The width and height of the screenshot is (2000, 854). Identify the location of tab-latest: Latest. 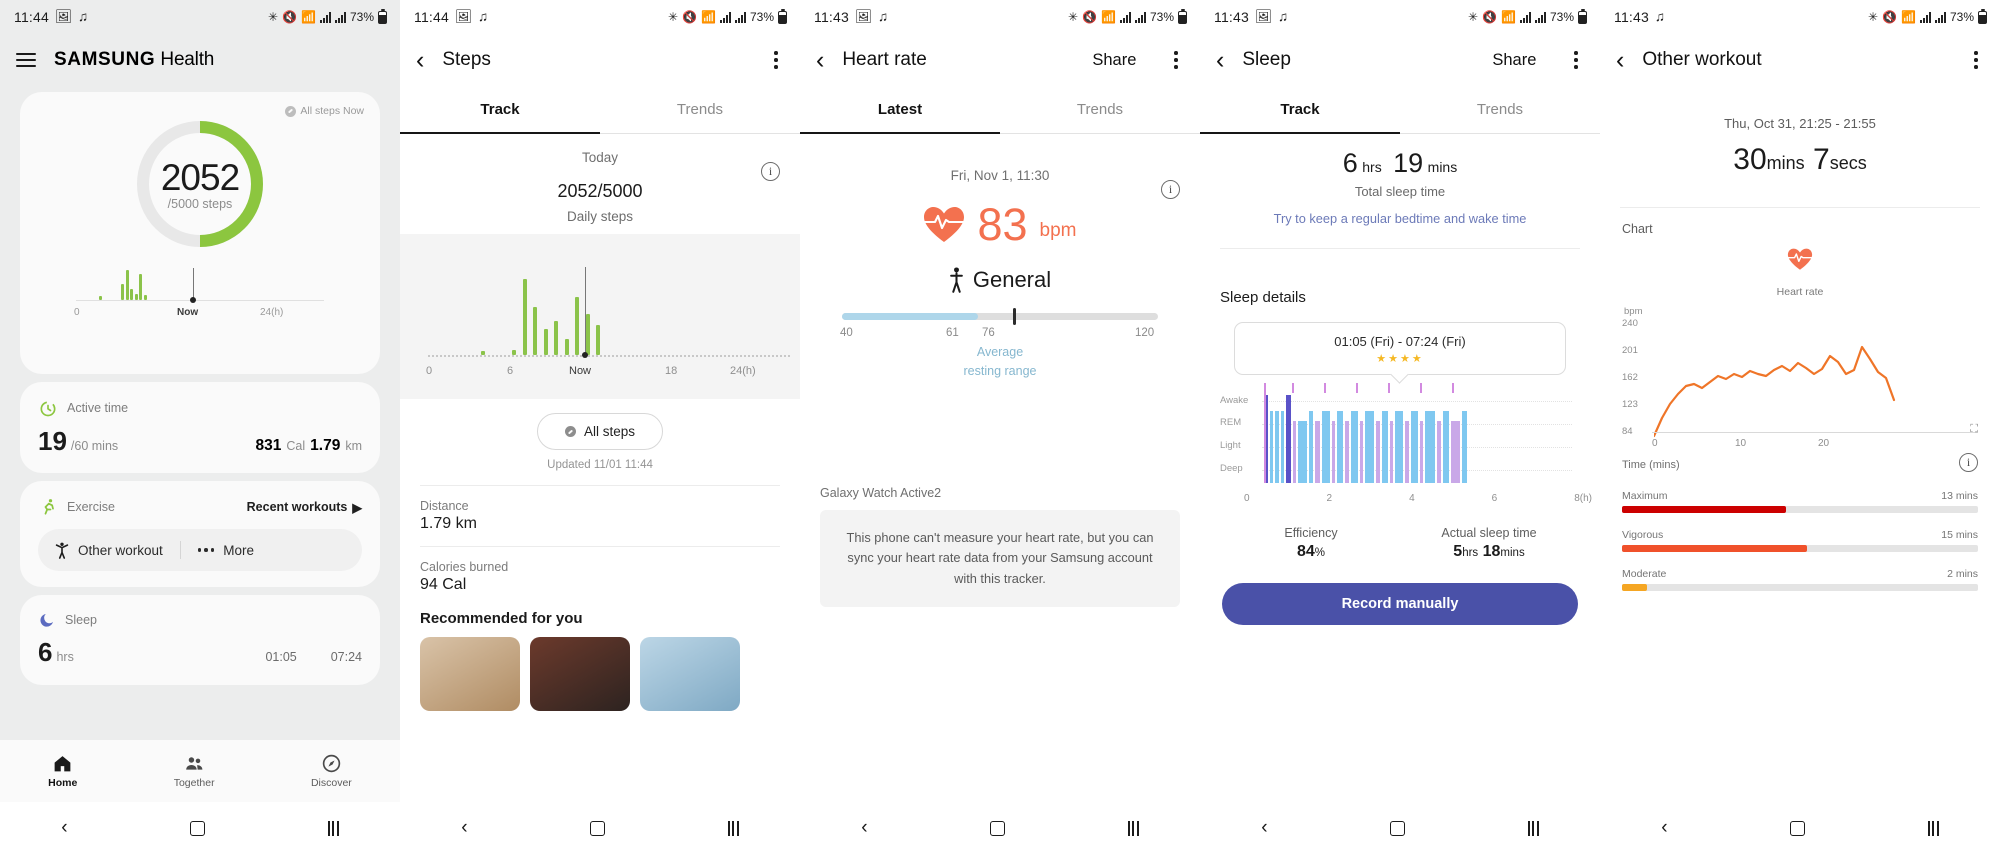
(900, 110).